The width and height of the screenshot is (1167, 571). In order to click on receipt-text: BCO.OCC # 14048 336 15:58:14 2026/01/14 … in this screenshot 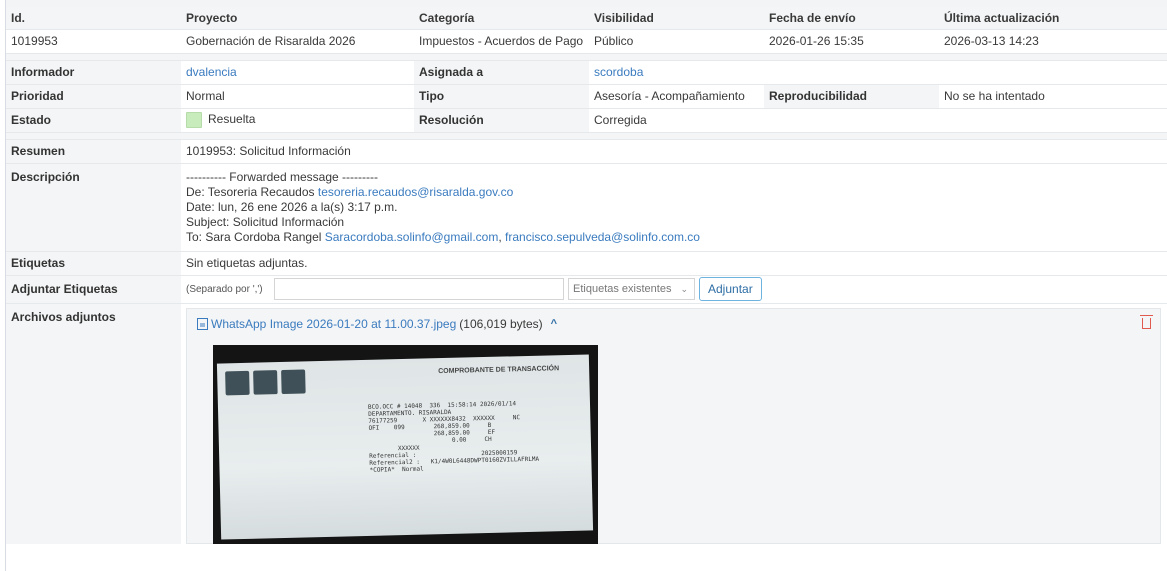, I will do `click(453, 436)`.